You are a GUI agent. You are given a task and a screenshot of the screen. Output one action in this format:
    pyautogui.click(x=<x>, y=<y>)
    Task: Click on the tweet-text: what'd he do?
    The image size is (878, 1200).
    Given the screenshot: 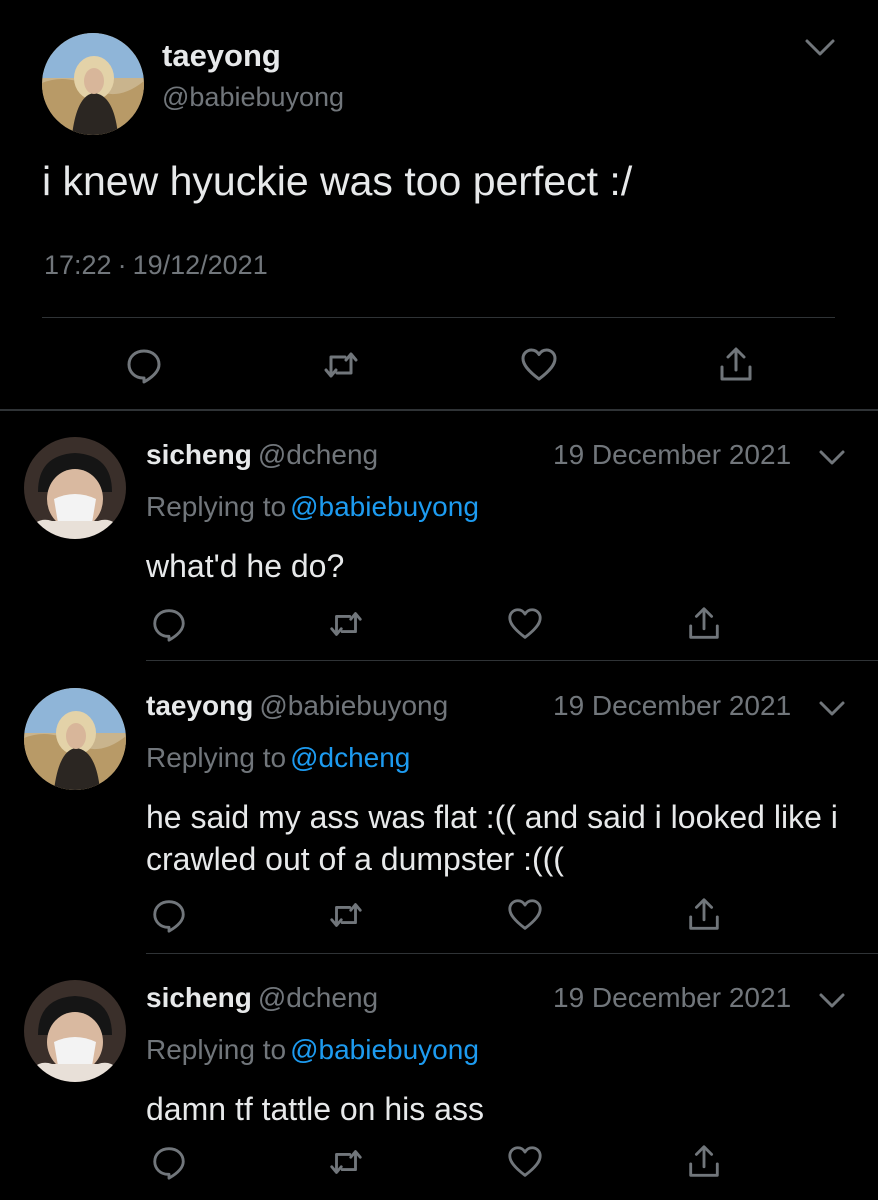 What is the action you would take?
    pyautogui.click(x=245, y=566)
    